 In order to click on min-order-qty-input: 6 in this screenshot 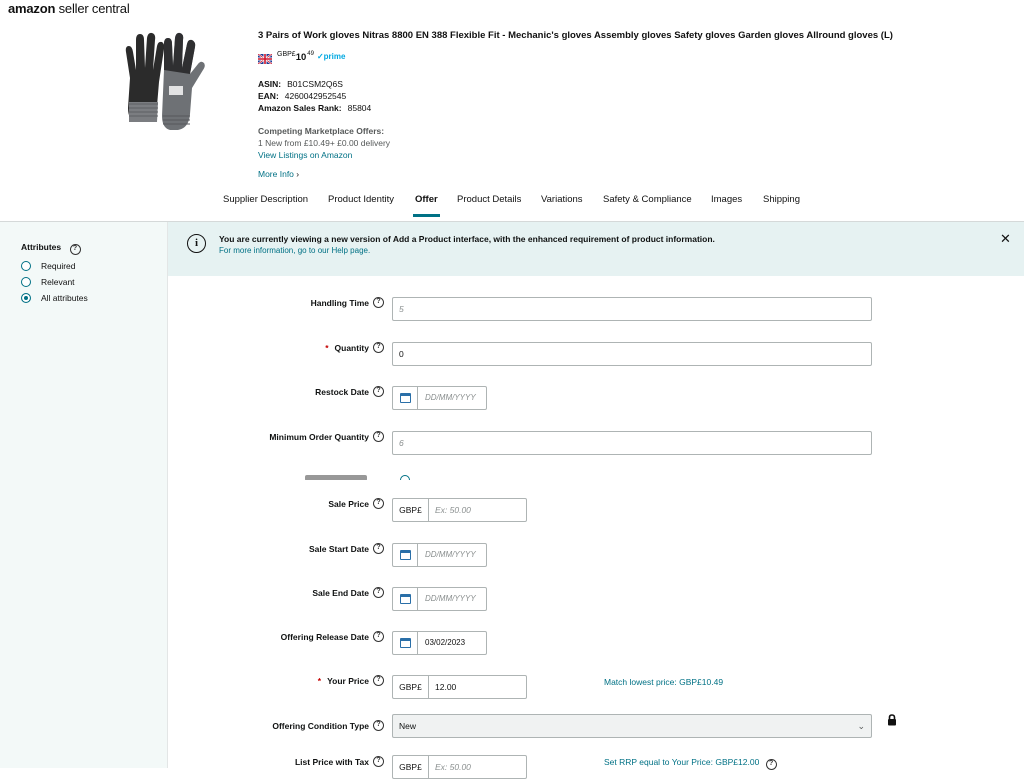, I will do `click(632, 443)`.